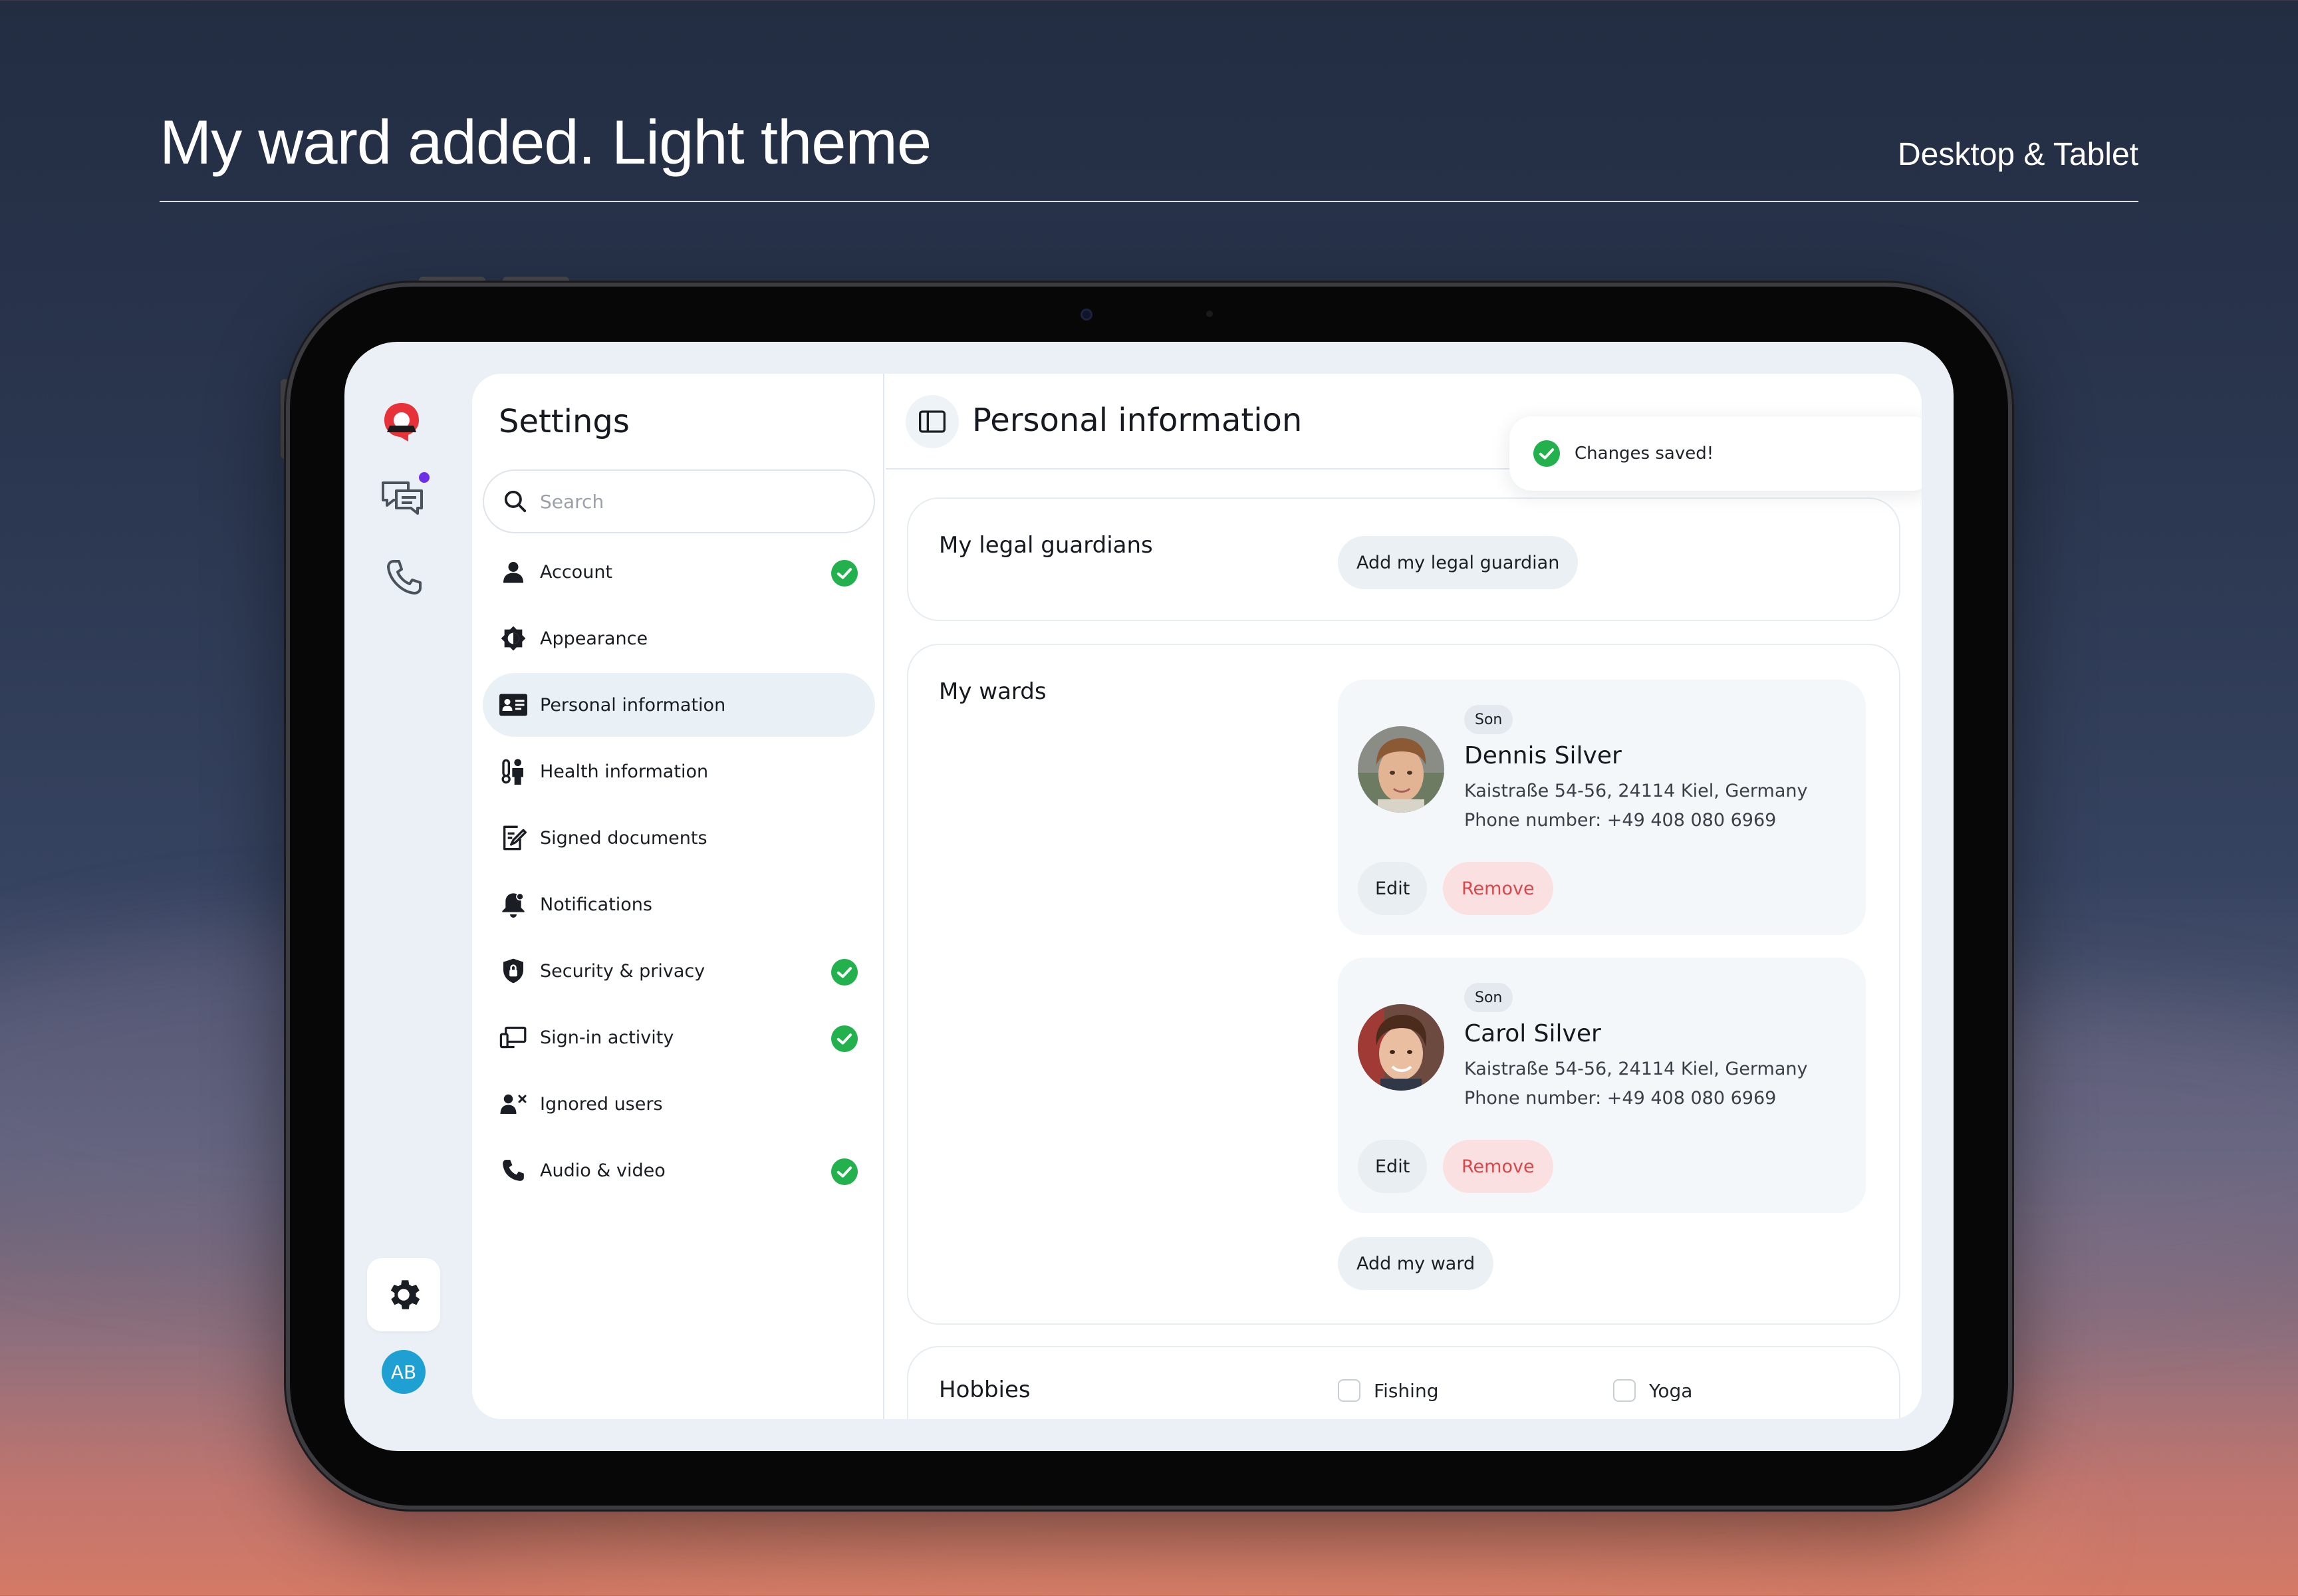  Describe the element at coordinates (513, 971) in the screenshot. I see `shield-lock-icon` at that location.